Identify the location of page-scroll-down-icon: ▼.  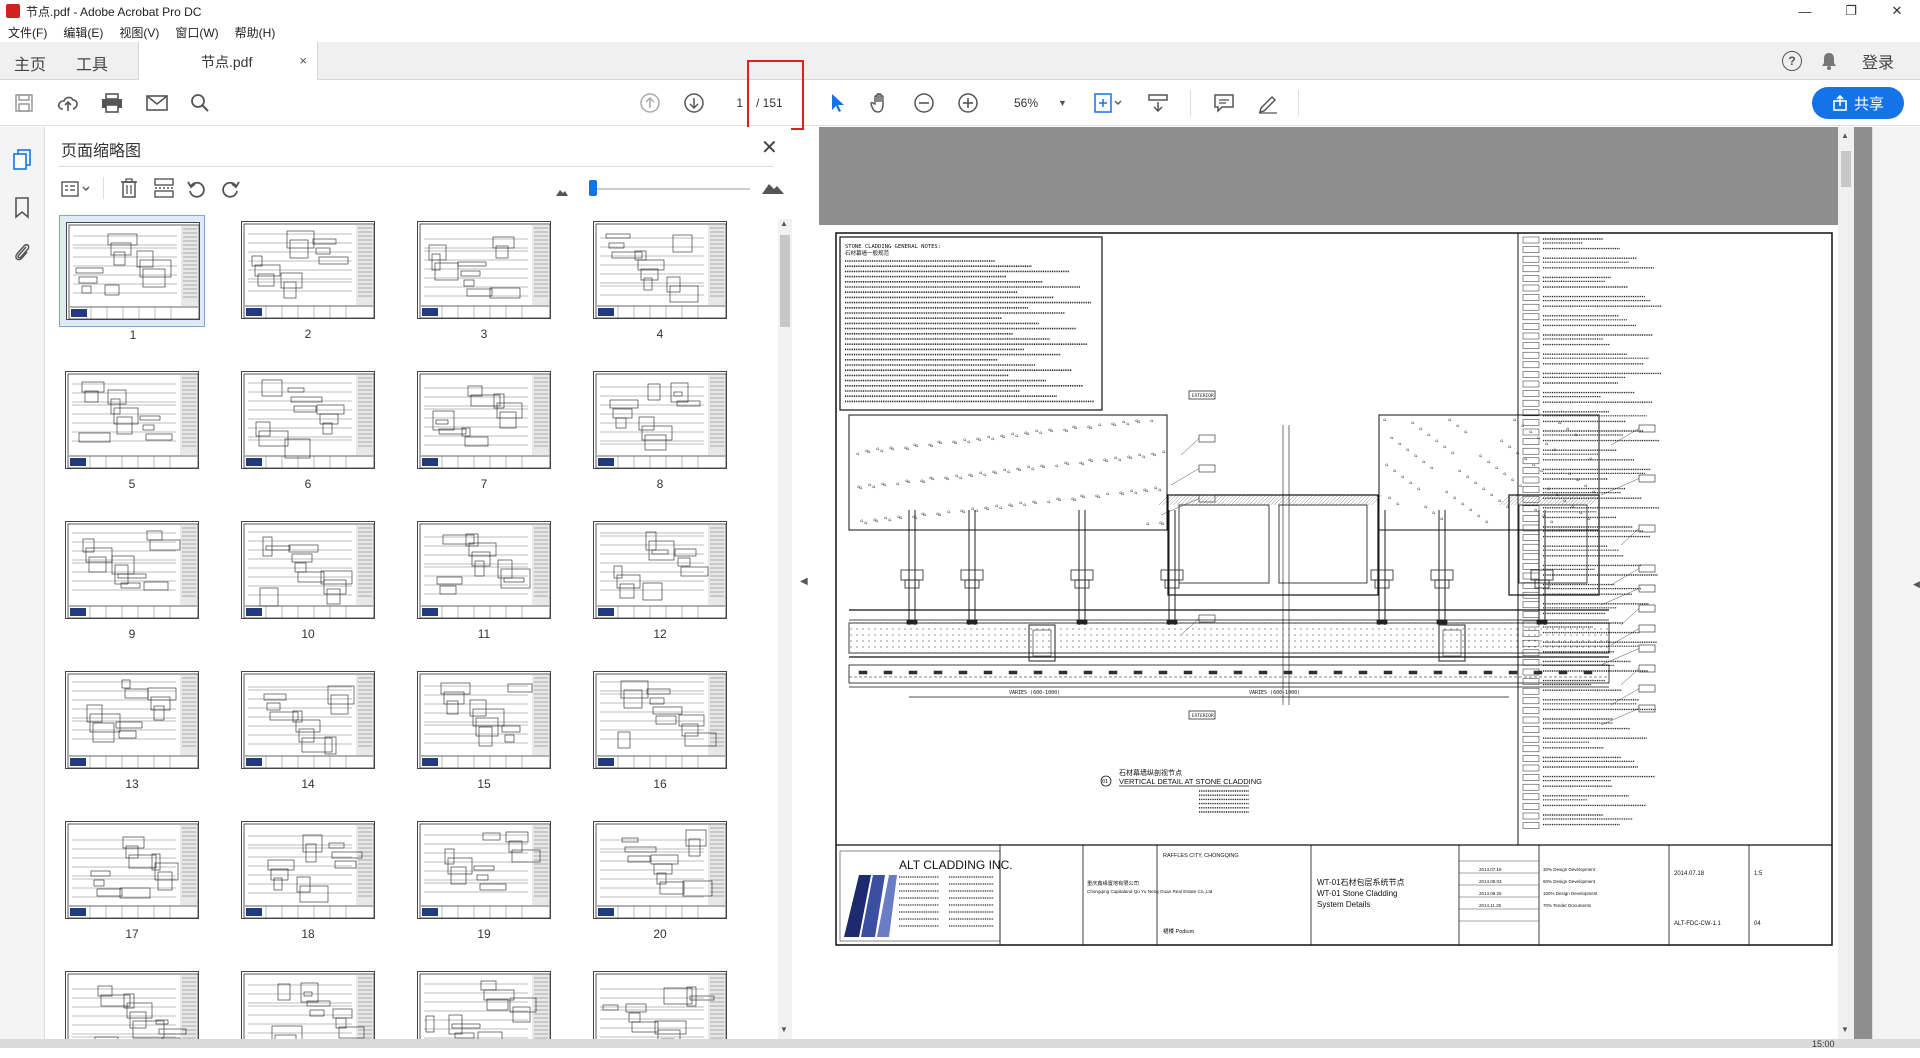
(1845, 1029).